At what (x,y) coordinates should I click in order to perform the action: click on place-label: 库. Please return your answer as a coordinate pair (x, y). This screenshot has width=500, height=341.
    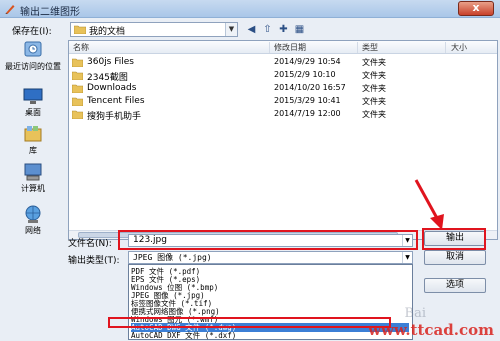
    Looking at the image, I should click on (33, 150).